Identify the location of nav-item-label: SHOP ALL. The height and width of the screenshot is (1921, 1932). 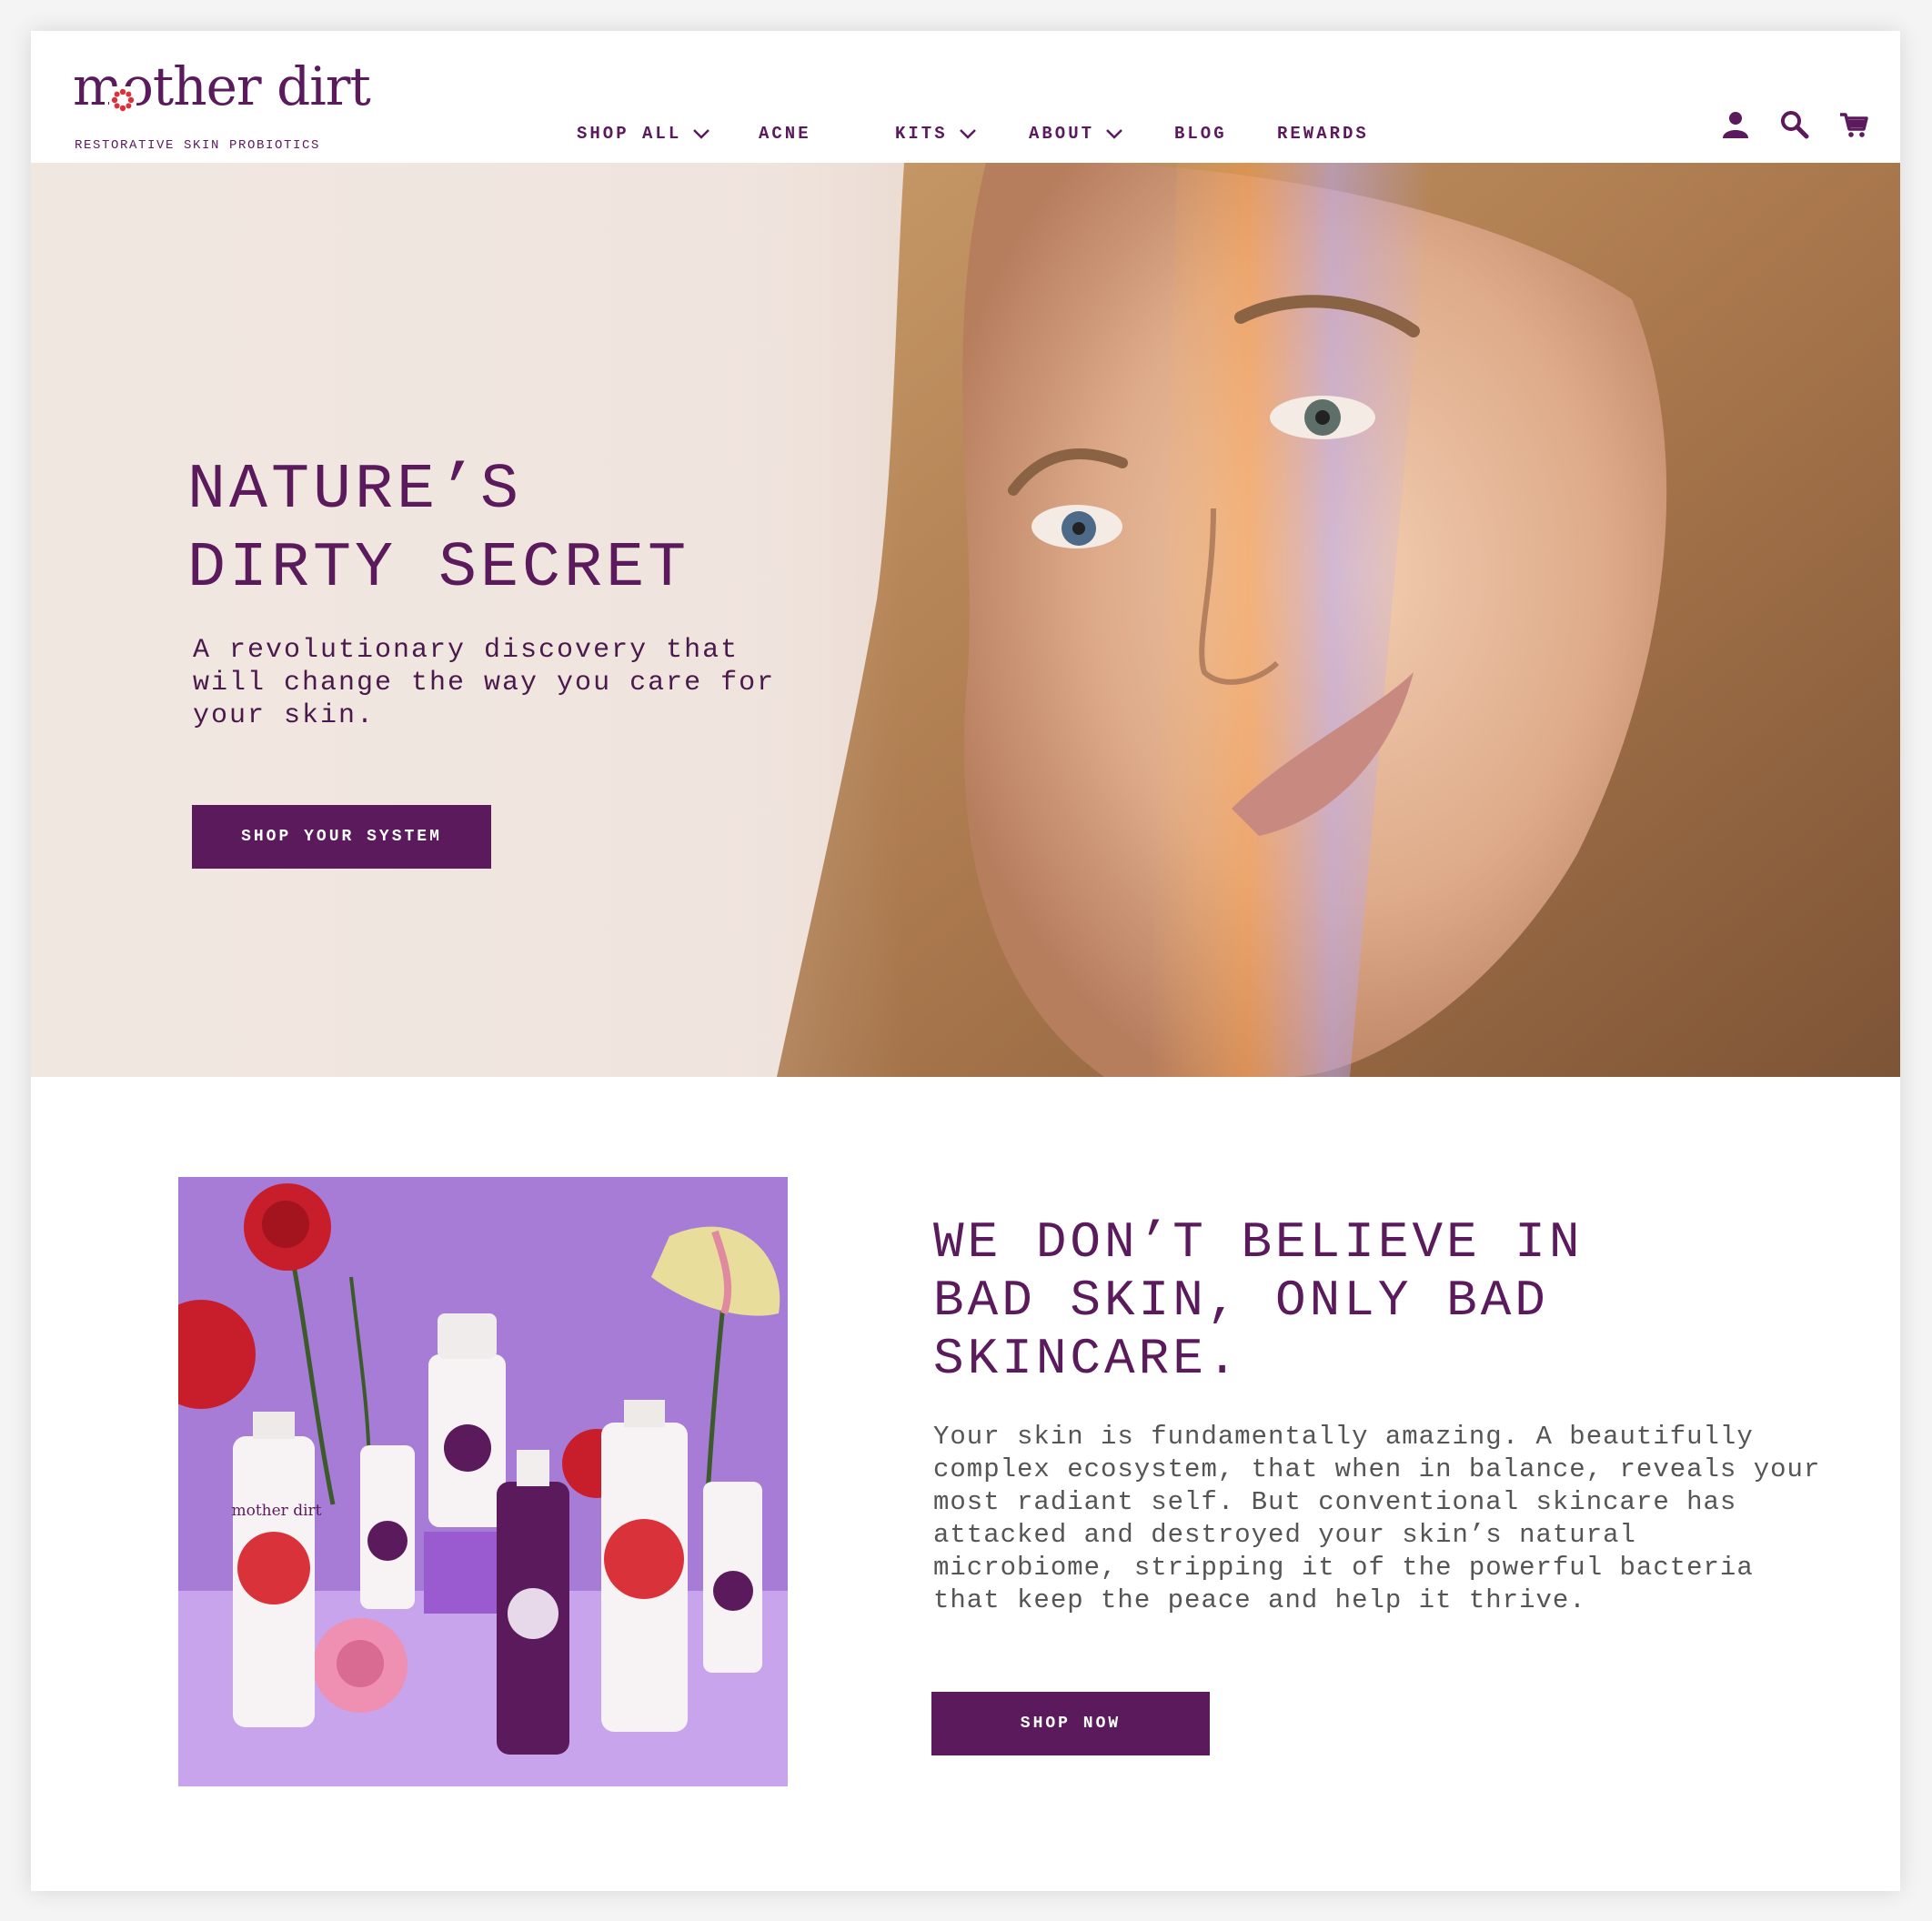
(629, 134).